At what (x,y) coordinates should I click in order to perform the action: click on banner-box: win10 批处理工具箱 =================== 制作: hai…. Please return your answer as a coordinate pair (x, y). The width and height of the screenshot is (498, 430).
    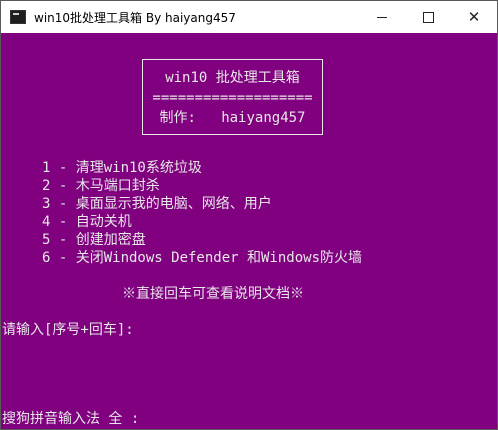
    Looking at the image, I should click on (232, 97).